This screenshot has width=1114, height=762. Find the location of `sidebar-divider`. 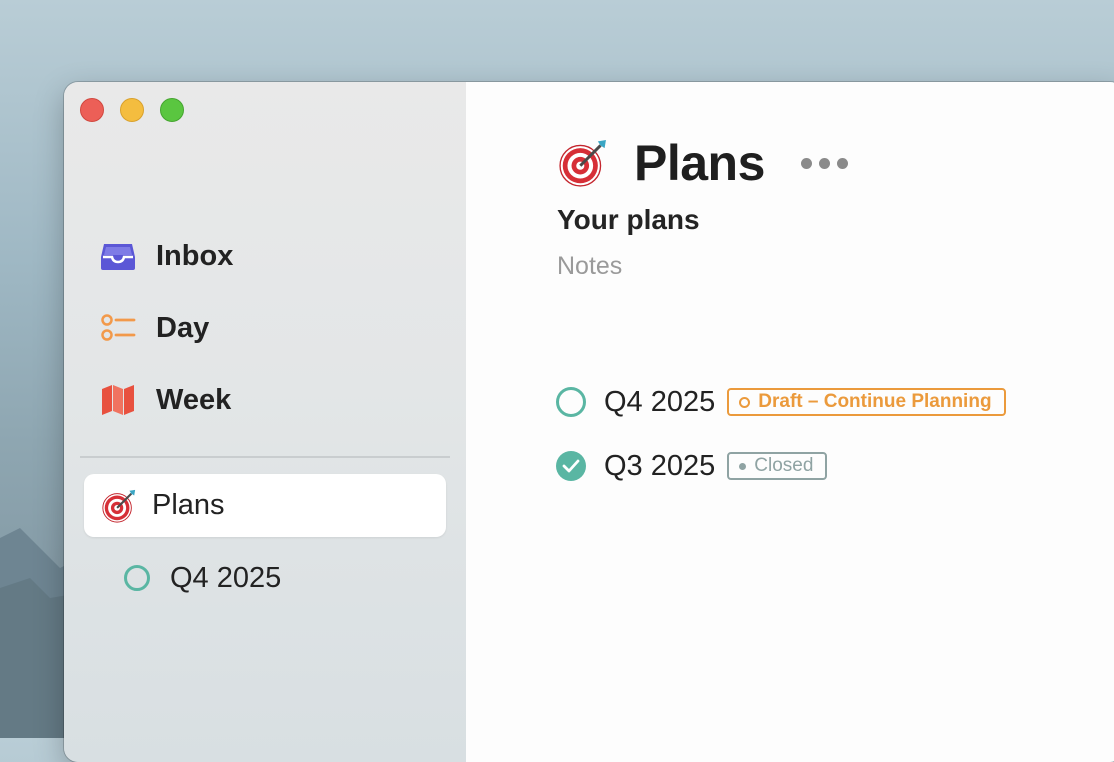

sidebar-divider is located at coordinates (265, 457).